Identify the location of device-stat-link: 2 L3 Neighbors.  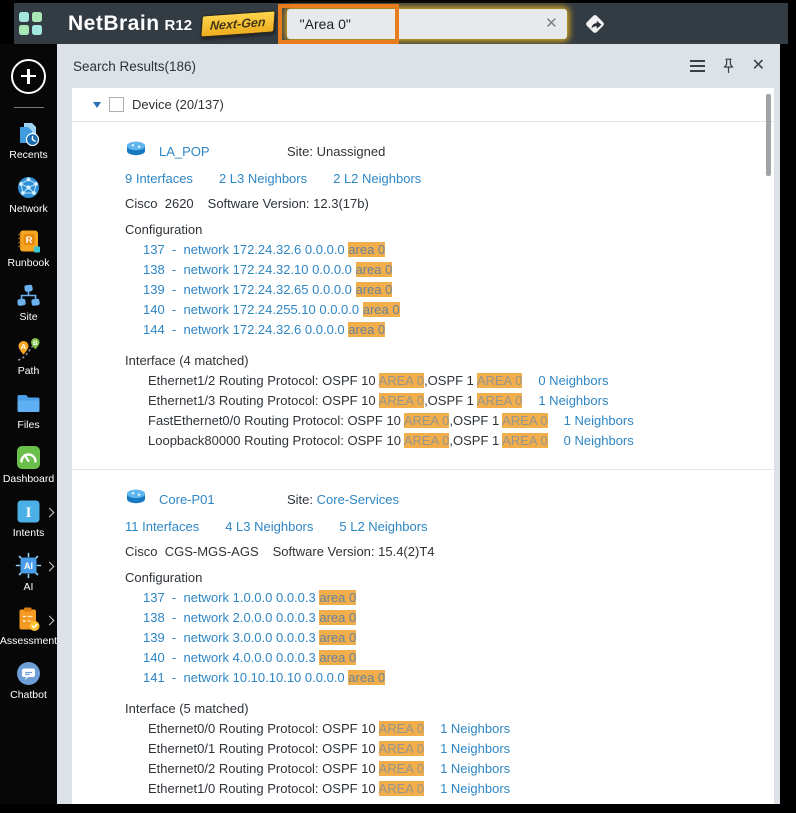
(263, 178).